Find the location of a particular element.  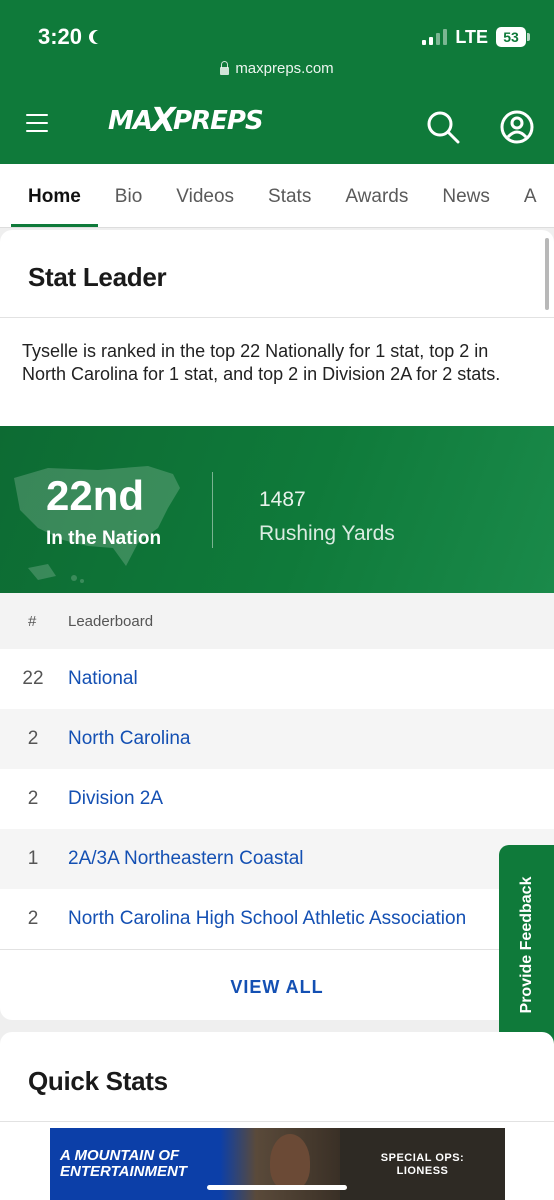

card-title: Stat Leader is located at coordinates (277, 274).